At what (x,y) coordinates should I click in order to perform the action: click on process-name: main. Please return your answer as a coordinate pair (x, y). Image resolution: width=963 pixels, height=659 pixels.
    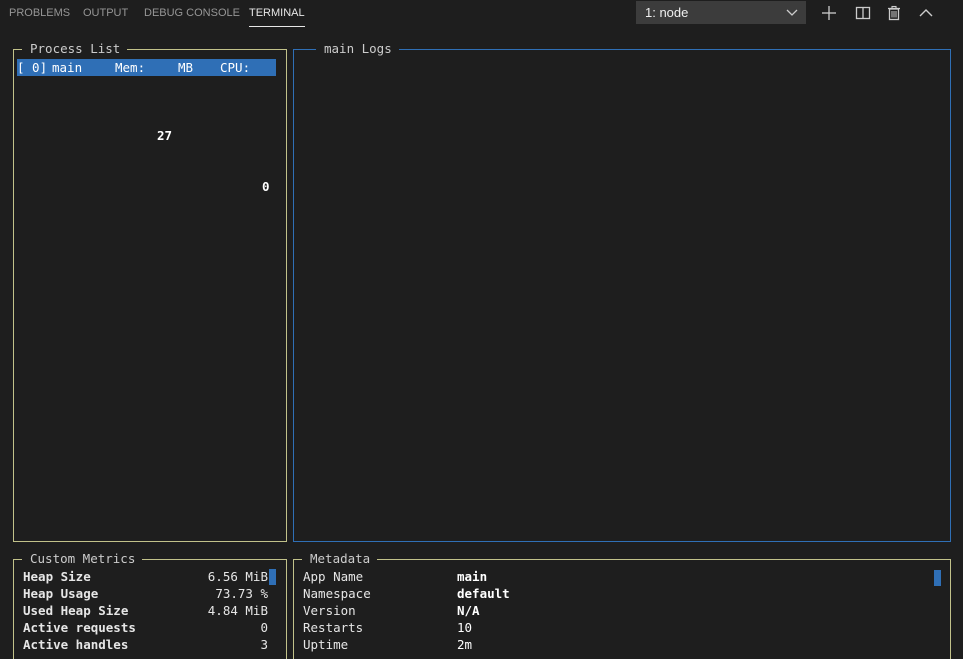
    Looking at the image, I should click on (67, 67).